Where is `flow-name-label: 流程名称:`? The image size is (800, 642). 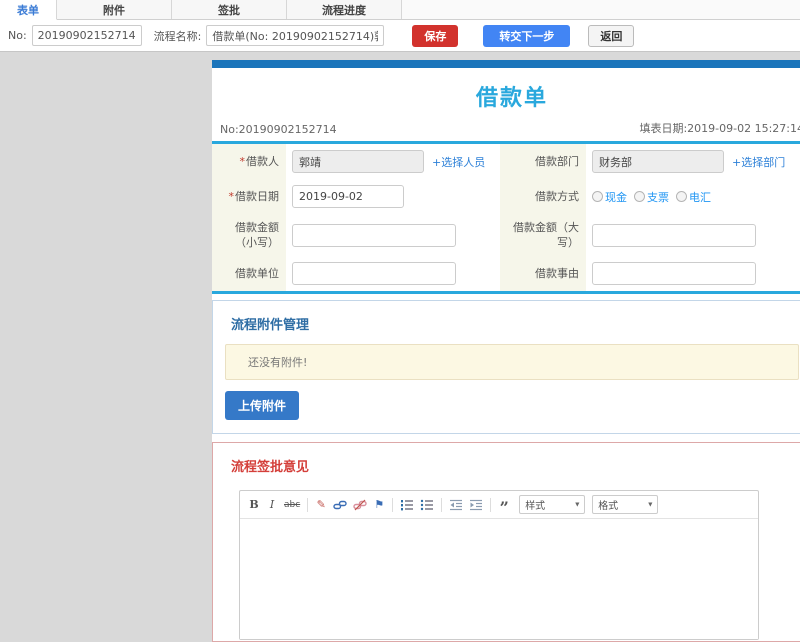
flow-name-label: 流程名称: is located at coordinates (177, 36).